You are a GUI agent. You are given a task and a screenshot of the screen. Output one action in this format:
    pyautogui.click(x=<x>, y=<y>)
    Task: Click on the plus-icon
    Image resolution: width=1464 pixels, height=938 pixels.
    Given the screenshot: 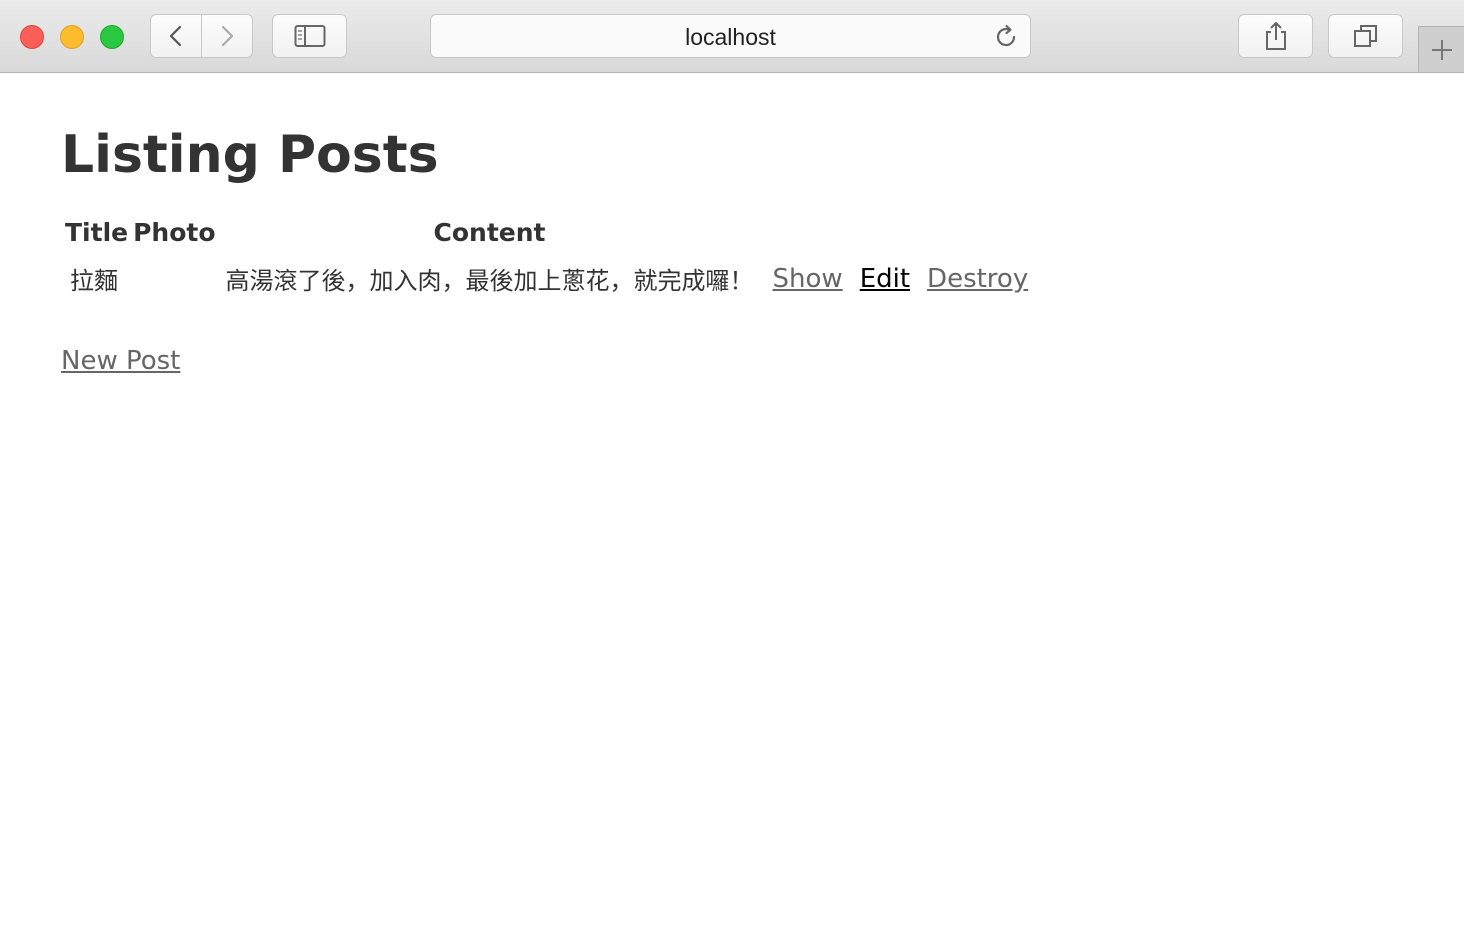 What is the action you would take?
    pyautogui.click(x=1441, y=49)
    